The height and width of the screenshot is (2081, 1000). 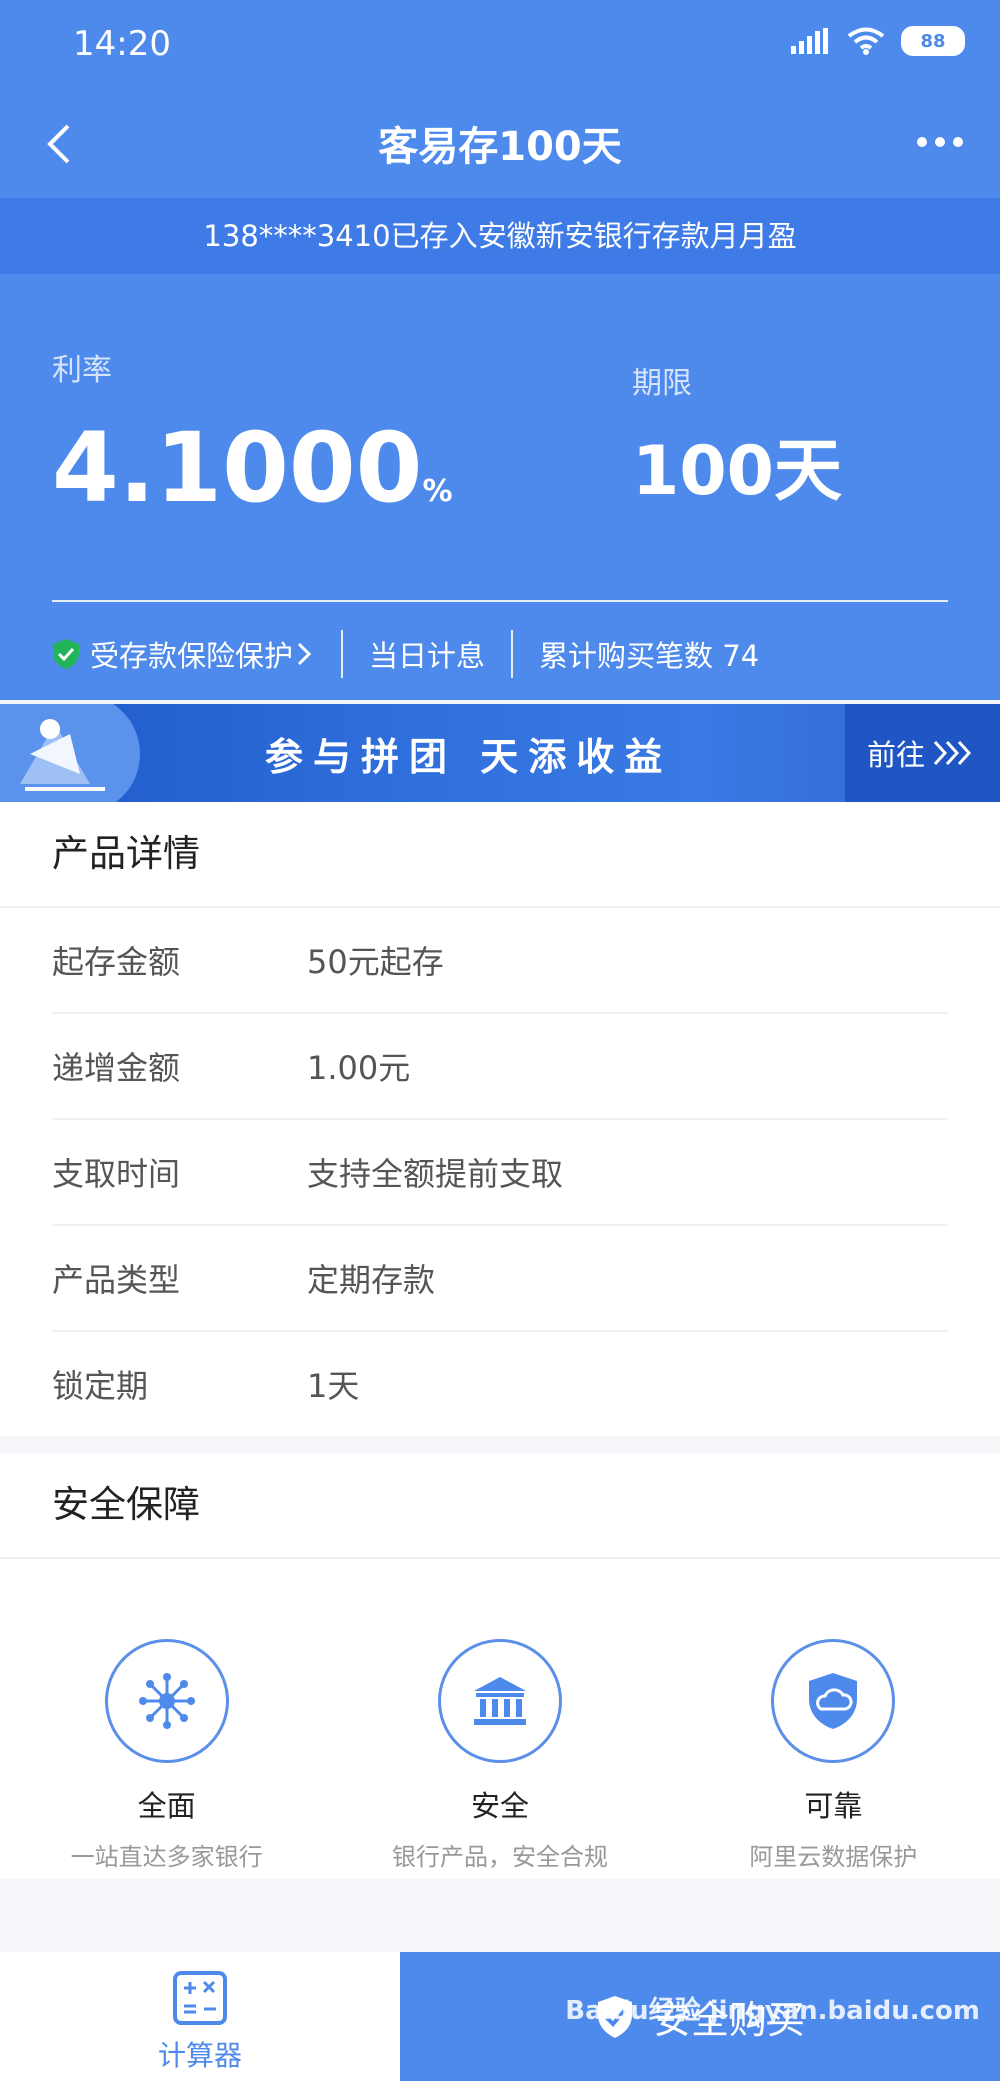 I want to click on banner-title: 参与拼团 天添收益, so click(x=469, y=757).